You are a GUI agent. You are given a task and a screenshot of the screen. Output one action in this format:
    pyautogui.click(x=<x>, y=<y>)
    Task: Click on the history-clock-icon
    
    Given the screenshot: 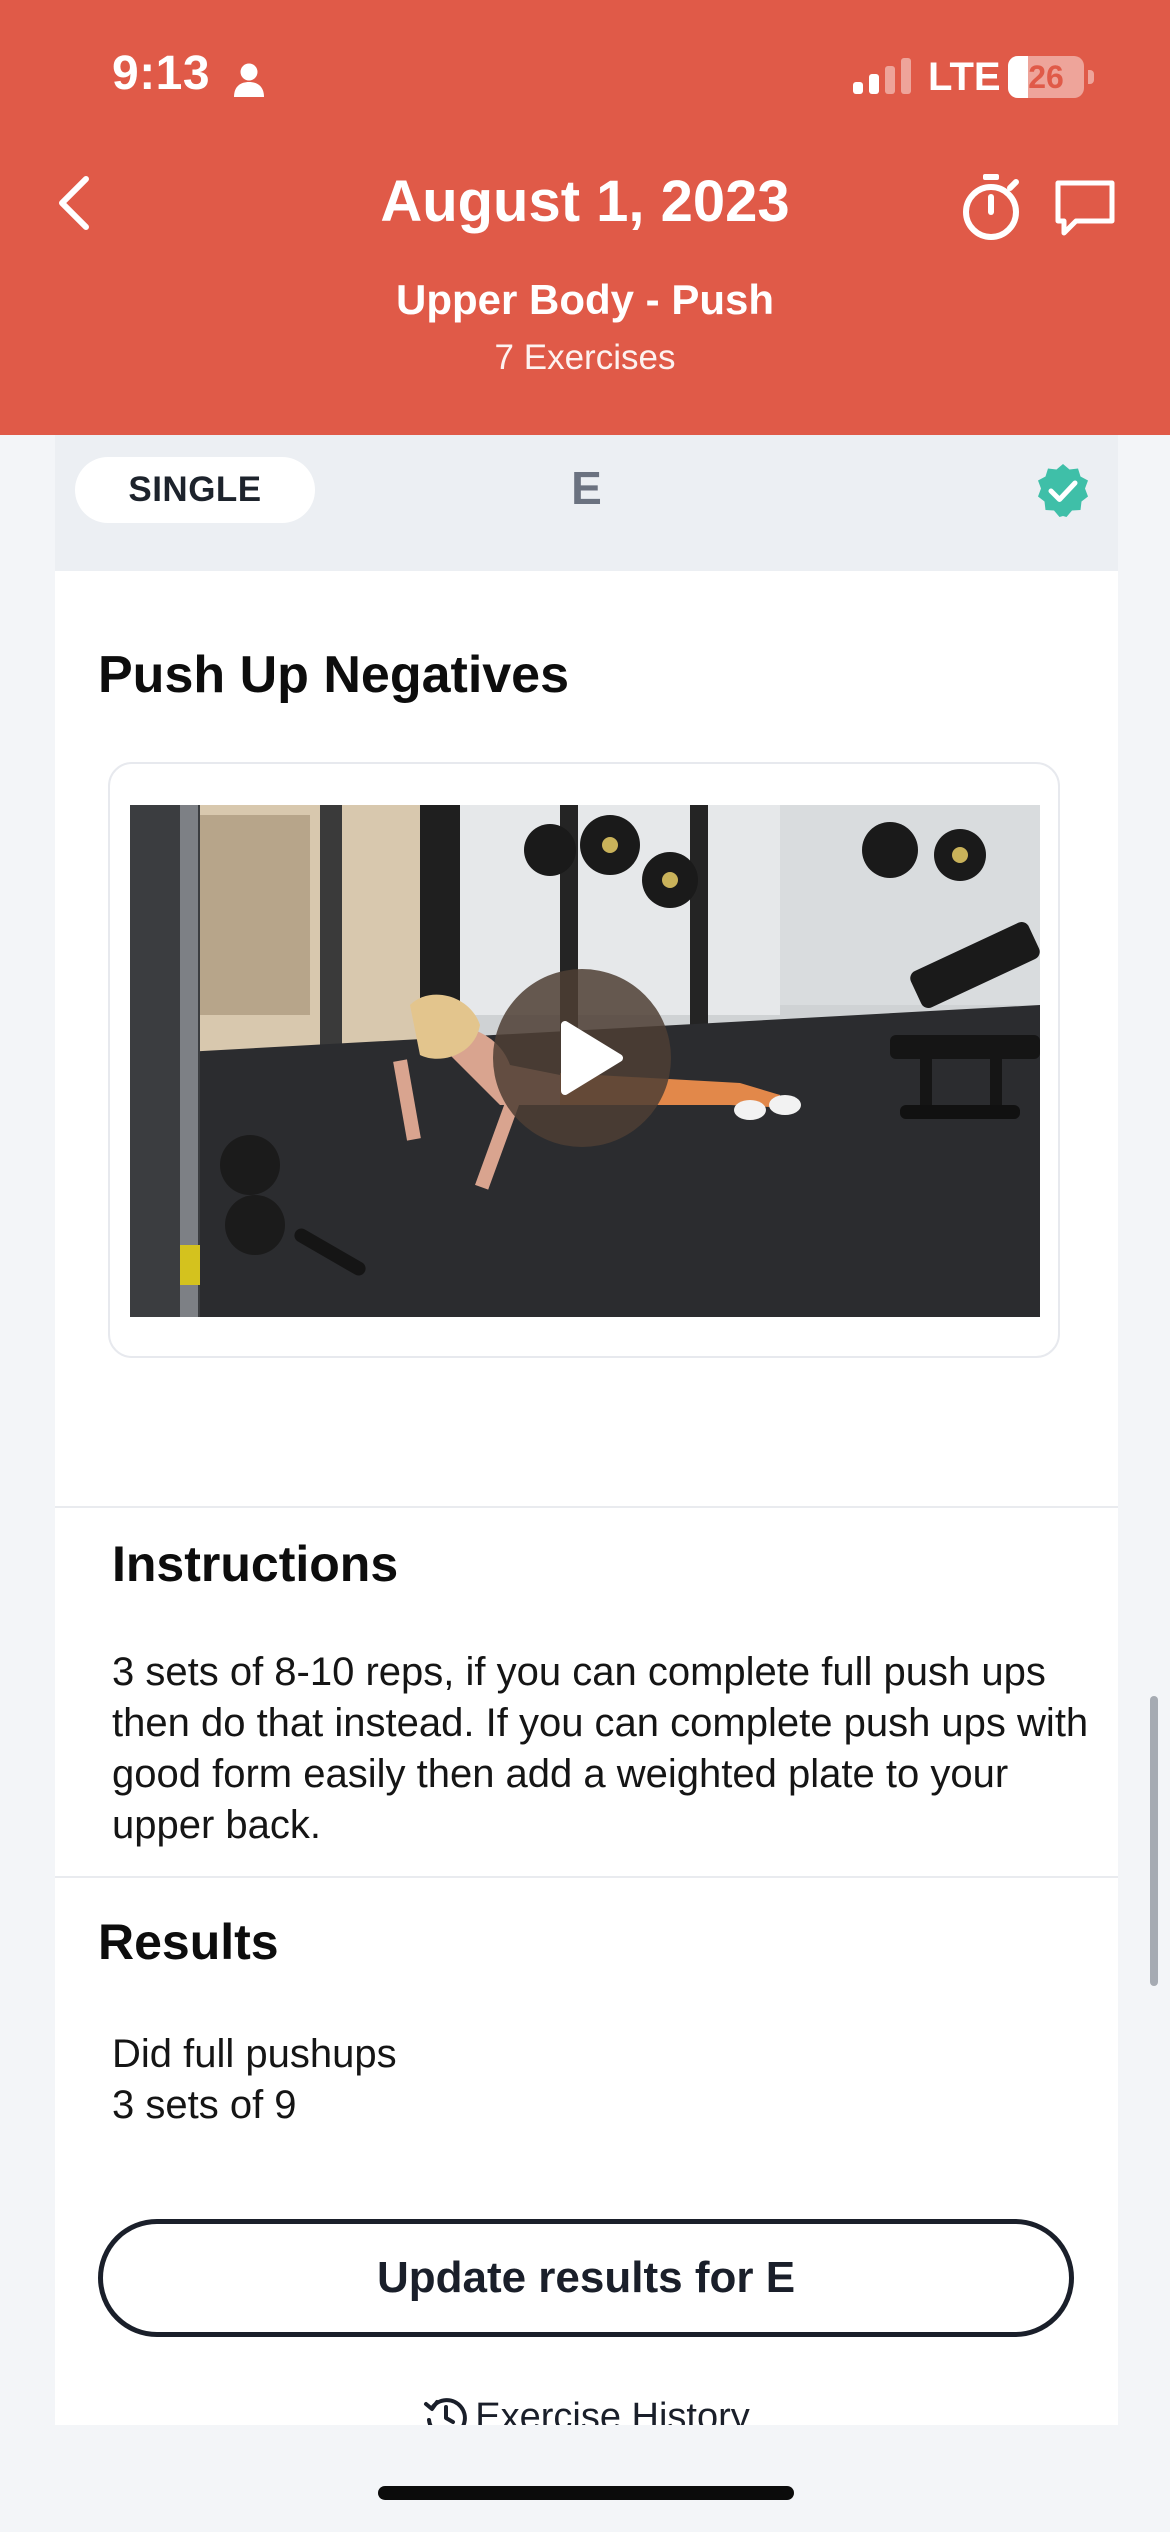 What is the action you would take?
    pyautogui.click(x=446, y=2411)
    